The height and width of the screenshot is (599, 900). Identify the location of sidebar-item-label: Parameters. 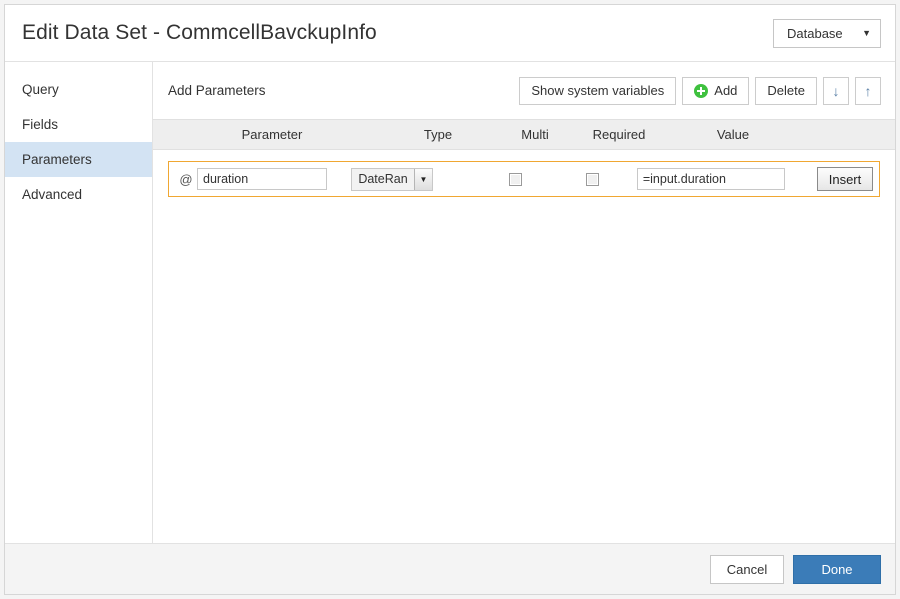
(57, 159).